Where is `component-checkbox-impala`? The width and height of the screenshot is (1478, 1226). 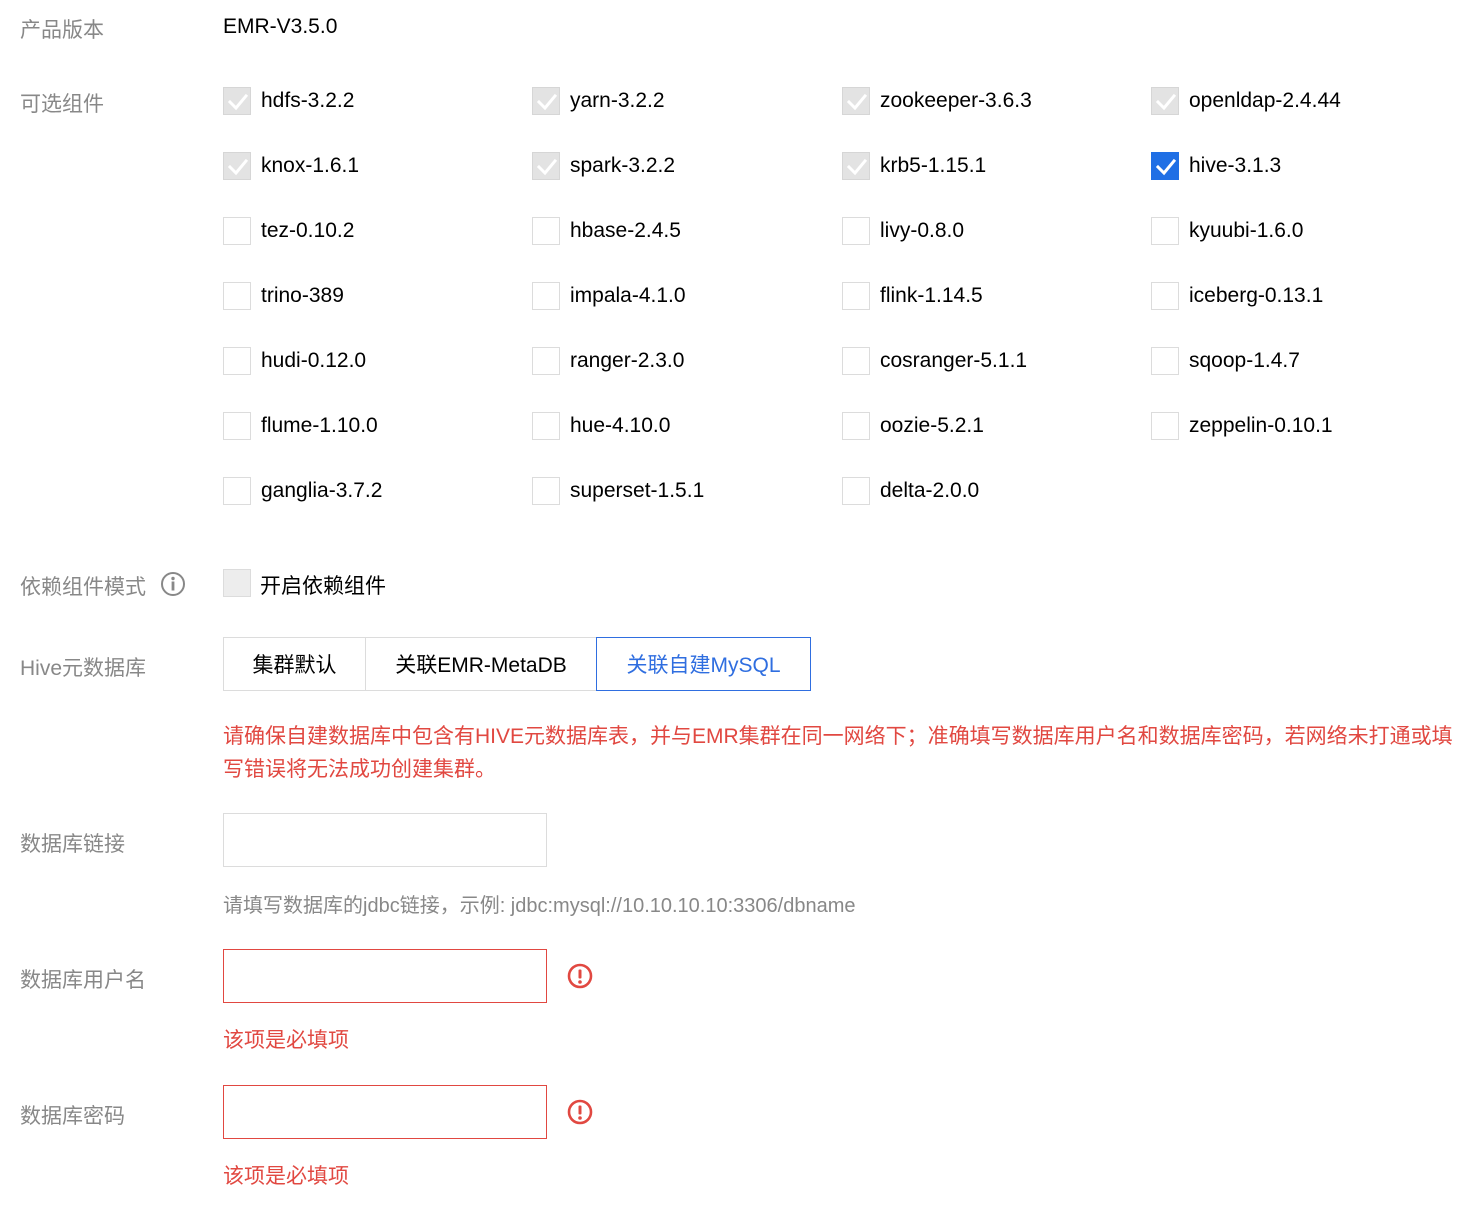
component-checkbox-impala is located at coordinates (546, 296).